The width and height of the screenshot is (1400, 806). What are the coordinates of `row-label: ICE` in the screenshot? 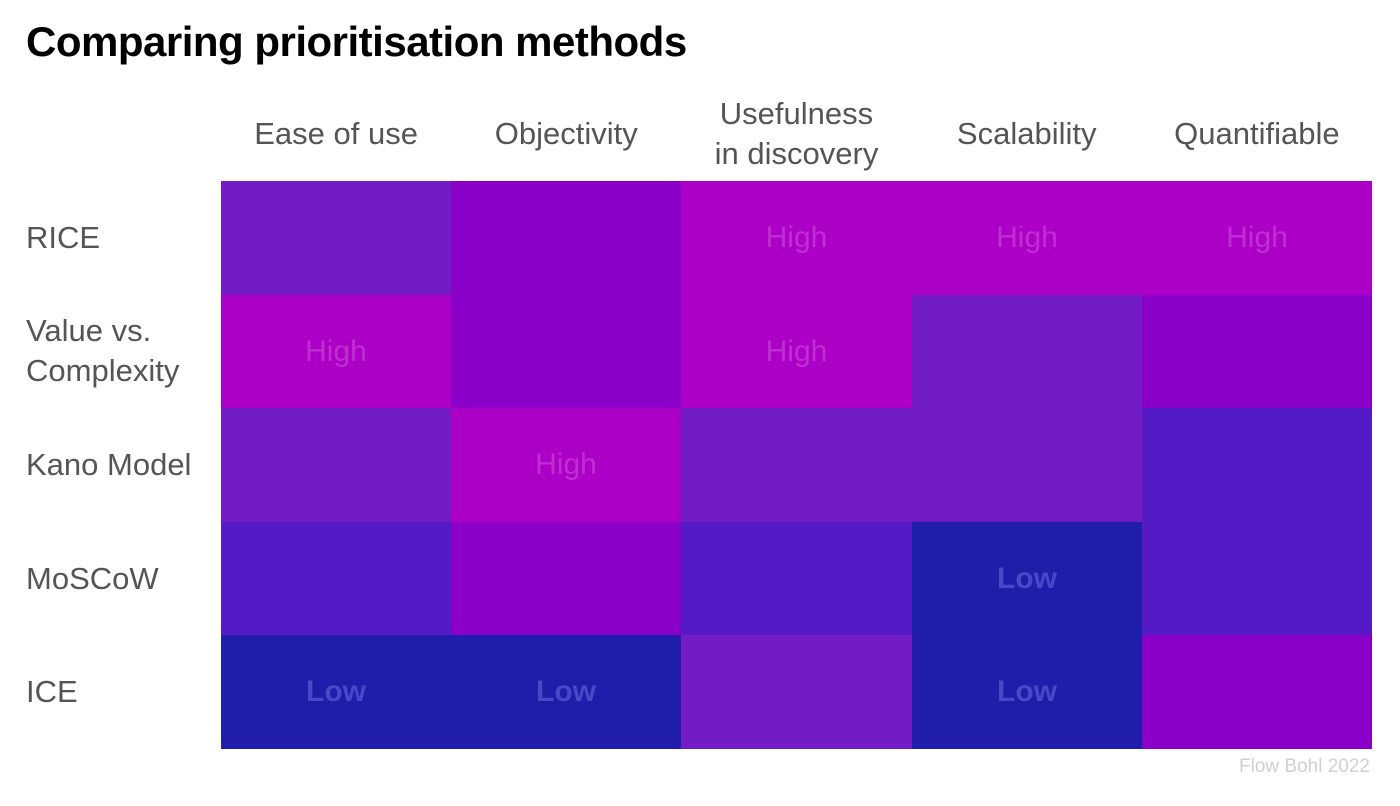 It's located at (52, 692).